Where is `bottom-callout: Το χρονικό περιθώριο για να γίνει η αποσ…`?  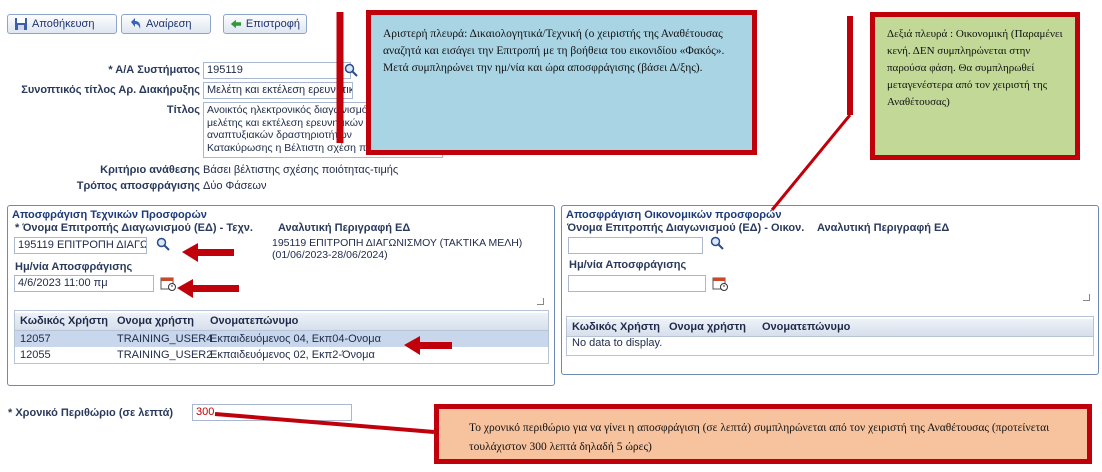 bottom-callout: Το χρονικό περιθώριο για να γίνει η αποσ… is located at coordinates (763, 434).